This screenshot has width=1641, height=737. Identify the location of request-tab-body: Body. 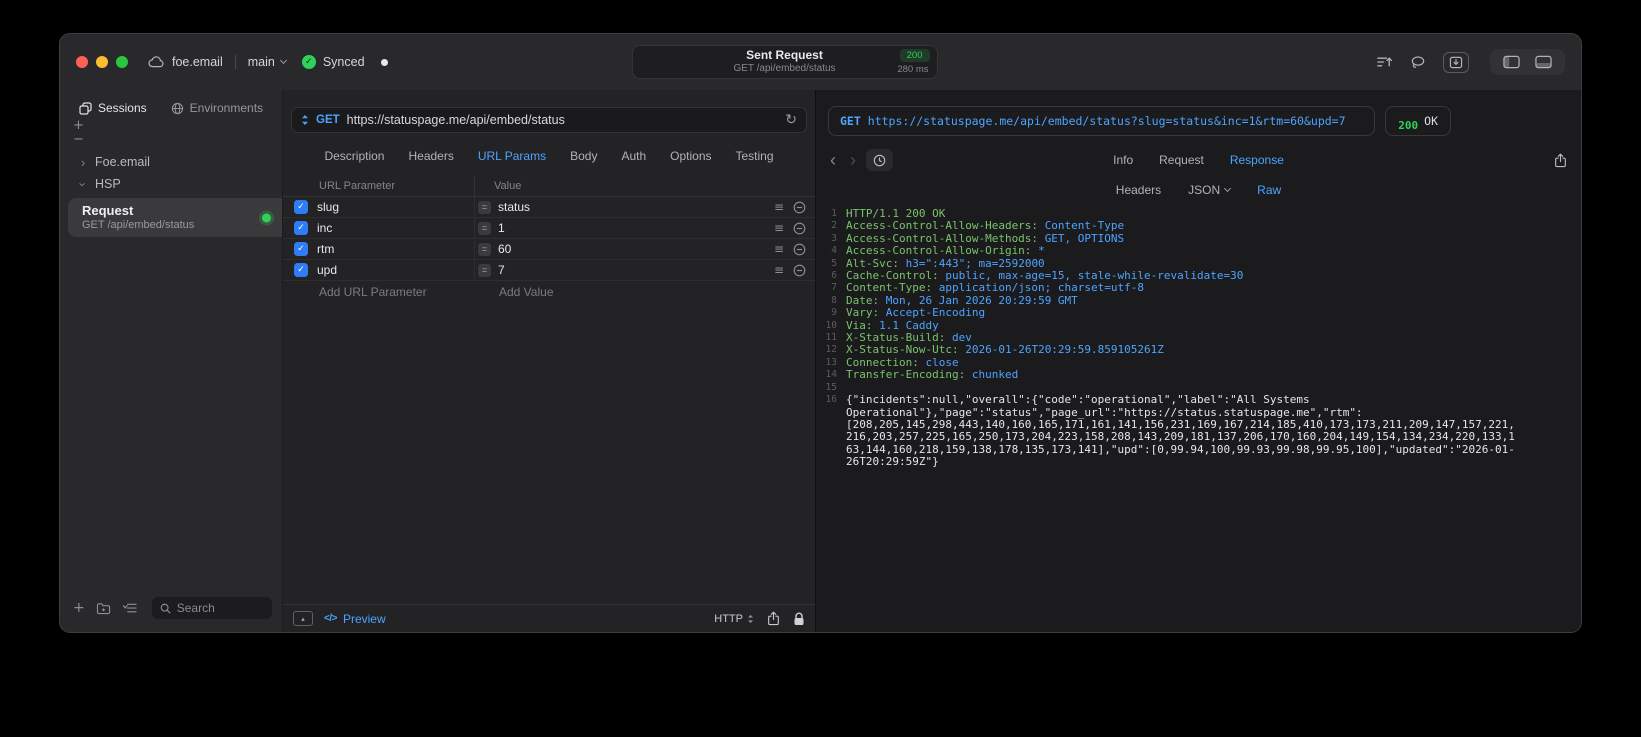
(583, 156).